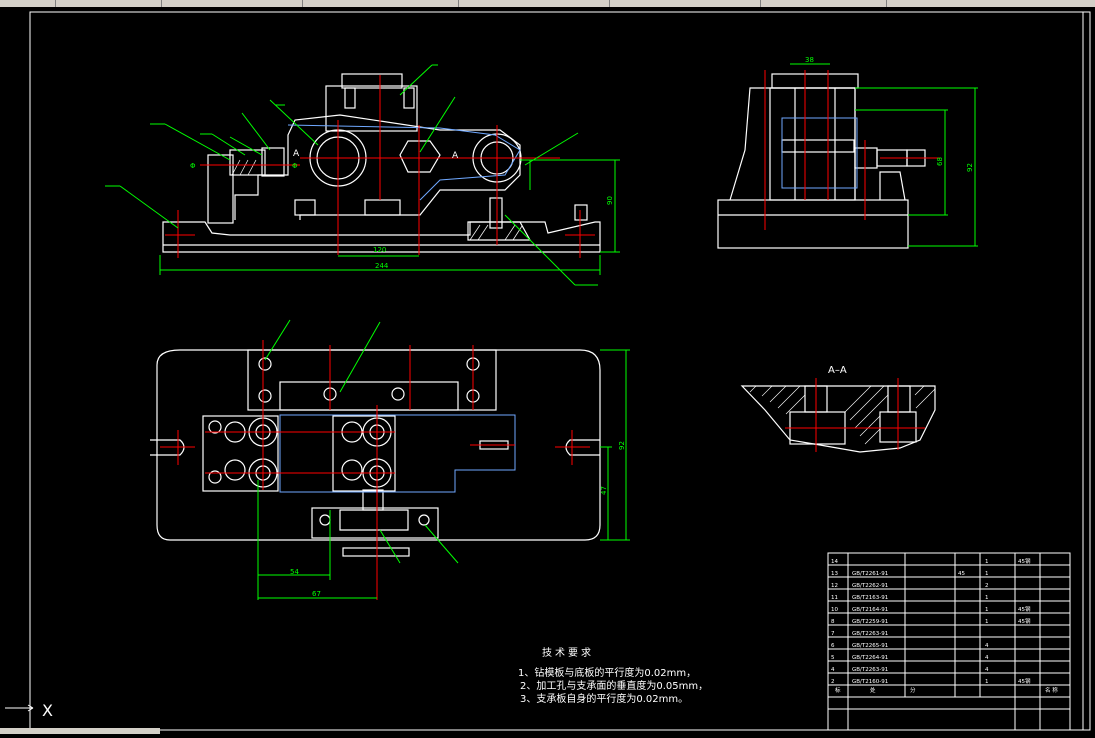 This screenshot has width=1095, height=738. I want to click on title-block, so click(949, 641).